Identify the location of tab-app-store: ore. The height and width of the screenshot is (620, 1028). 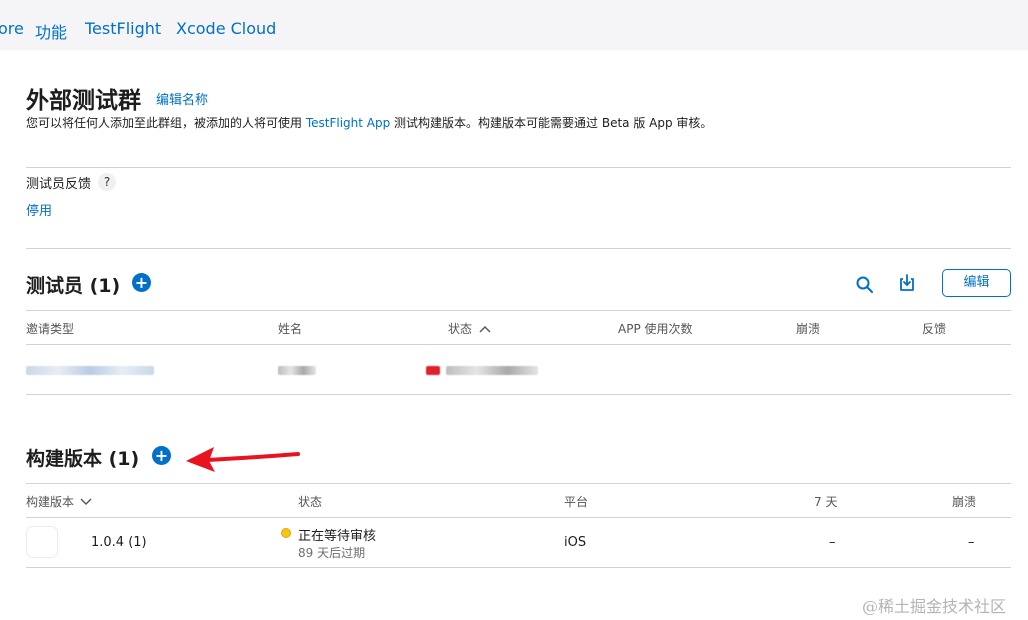
(12, 28).